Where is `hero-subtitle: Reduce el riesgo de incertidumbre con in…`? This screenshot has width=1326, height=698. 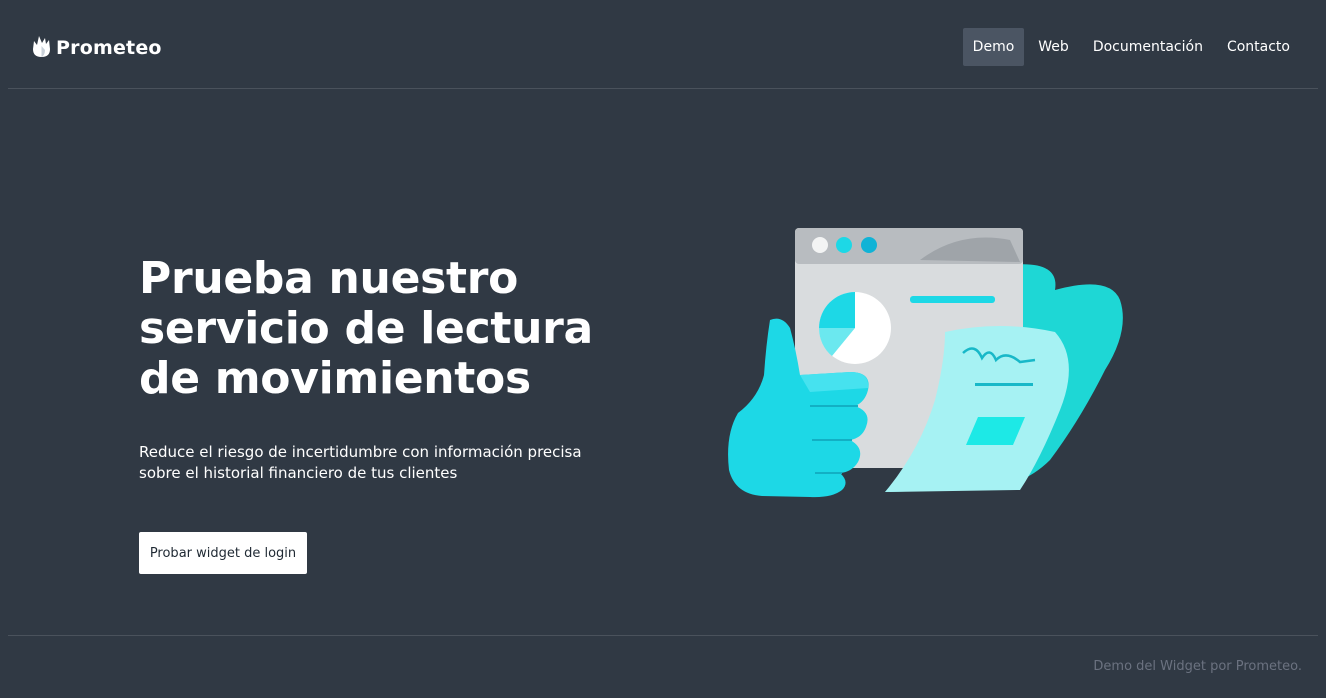 hero-subtitle: Reduce el riesgo de incertidumbre con in… is located at coordinates (360, 462).